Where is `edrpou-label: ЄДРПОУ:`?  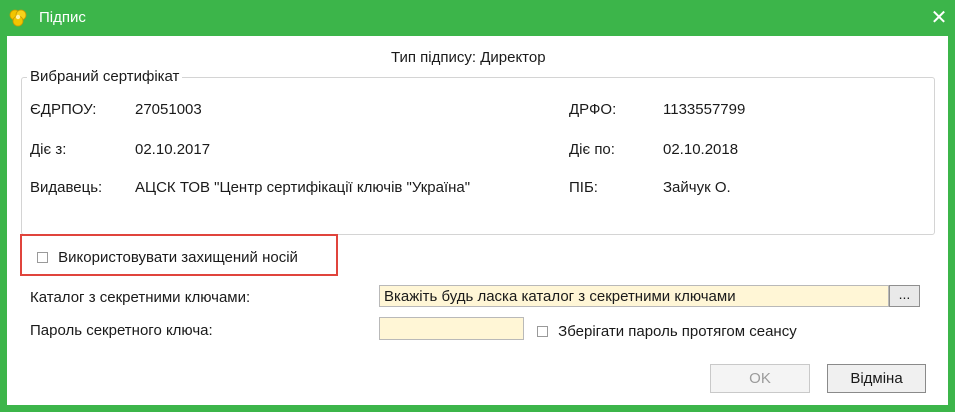
edrpou-label: ЄДРПОУ: is located at coordinates (63, 109).